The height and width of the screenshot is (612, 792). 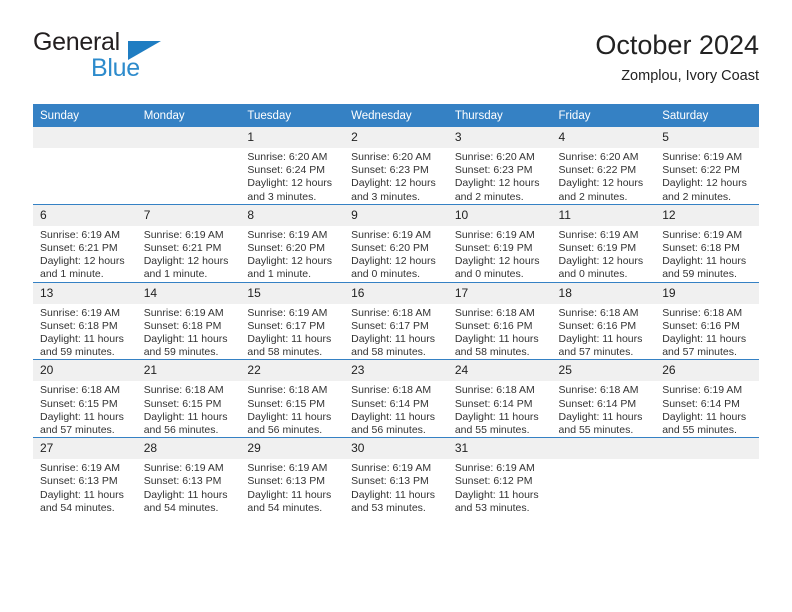 What do you see at coordinates (707, 371) in the screenshot?
I see `day-number: 26` at bounding box center [707, 371].